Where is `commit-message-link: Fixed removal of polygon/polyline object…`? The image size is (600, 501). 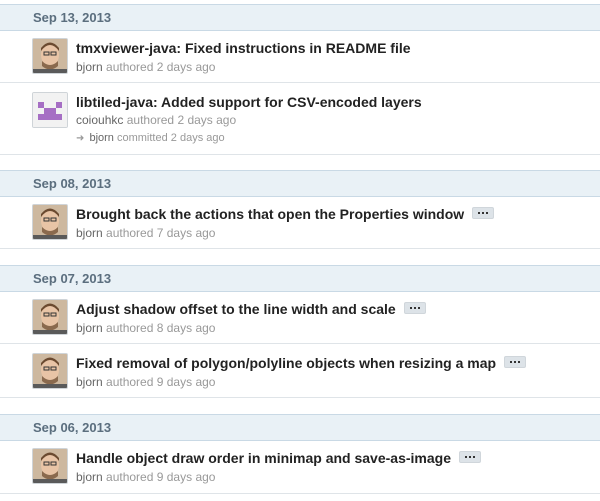
commit-message-link: Fixed removal of polygon/polyline object… is located at coordinates (301, 363).